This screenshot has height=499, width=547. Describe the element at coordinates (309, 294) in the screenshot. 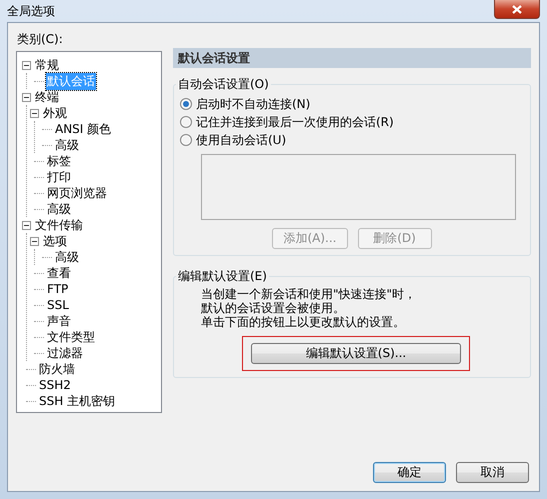

I see `description-text: 当创建一个新会话和使用"快速连接"时，` at that location.